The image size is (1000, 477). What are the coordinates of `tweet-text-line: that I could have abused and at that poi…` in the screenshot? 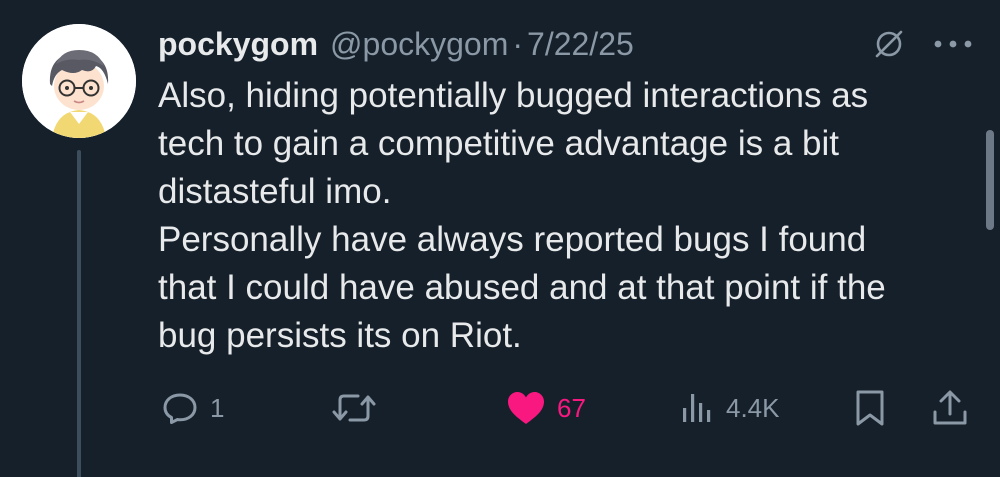 It's located at (522, 287).